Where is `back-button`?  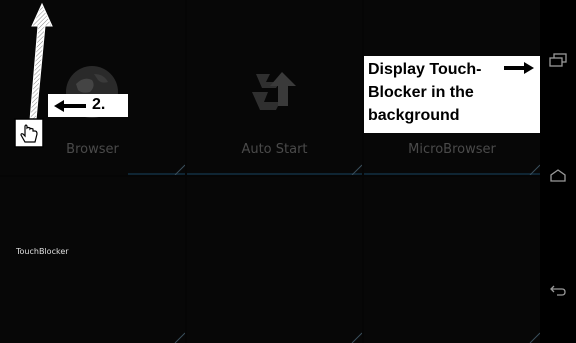
back-button is located at coordinates (558, 290).